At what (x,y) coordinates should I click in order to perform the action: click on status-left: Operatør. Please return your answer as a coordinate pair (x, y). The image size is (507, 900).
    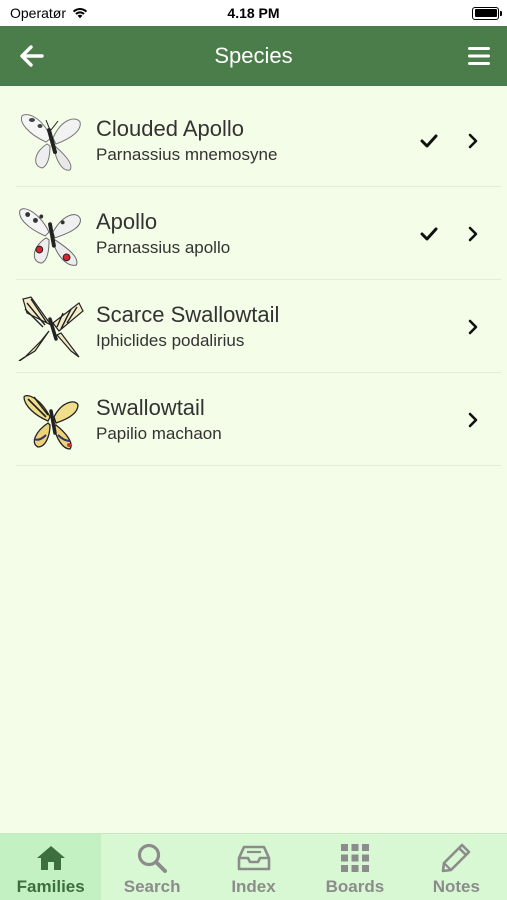
    Looking at the image, I should click on (49, 13).